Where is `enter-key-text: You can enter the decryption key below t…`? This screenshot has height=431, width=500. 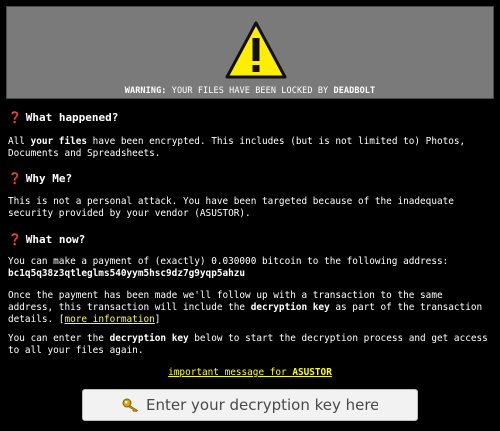 enter-key-text: You can enter the decryption key below t… is located at coordinates (250, 345).